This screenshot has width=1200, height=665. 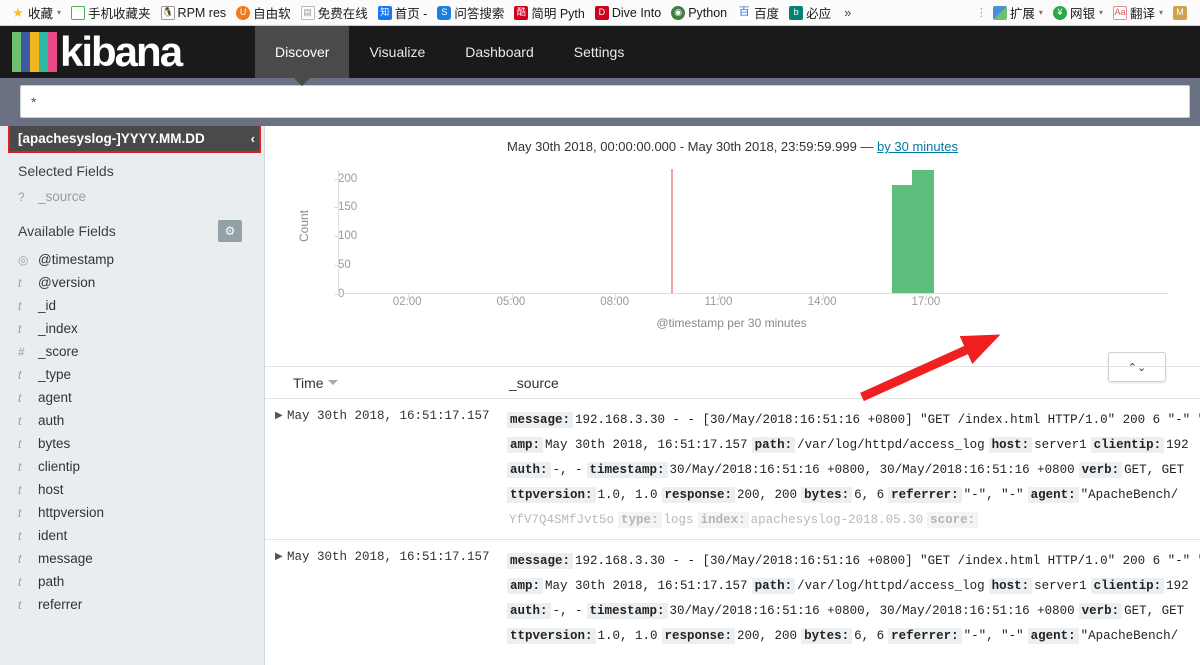 I want to click on source-field-key: score:, so click(x=953, y=520).